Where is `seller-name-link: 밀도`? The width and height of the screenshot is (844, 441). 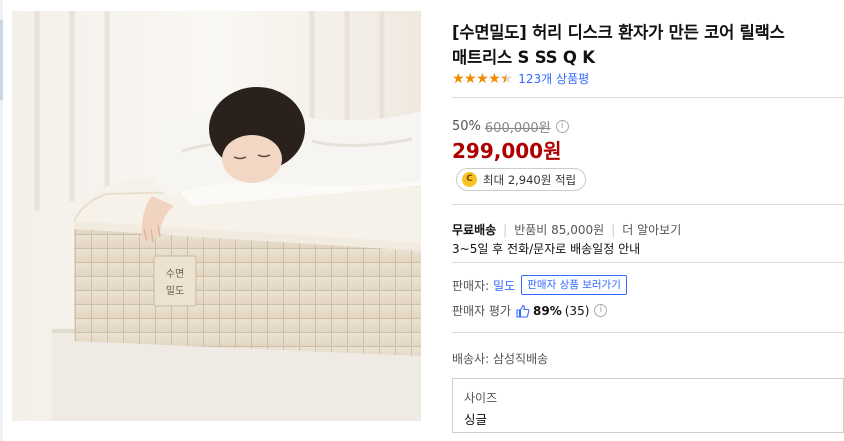 seller-name-link: 밀도 is located at coordinates (504, 285).